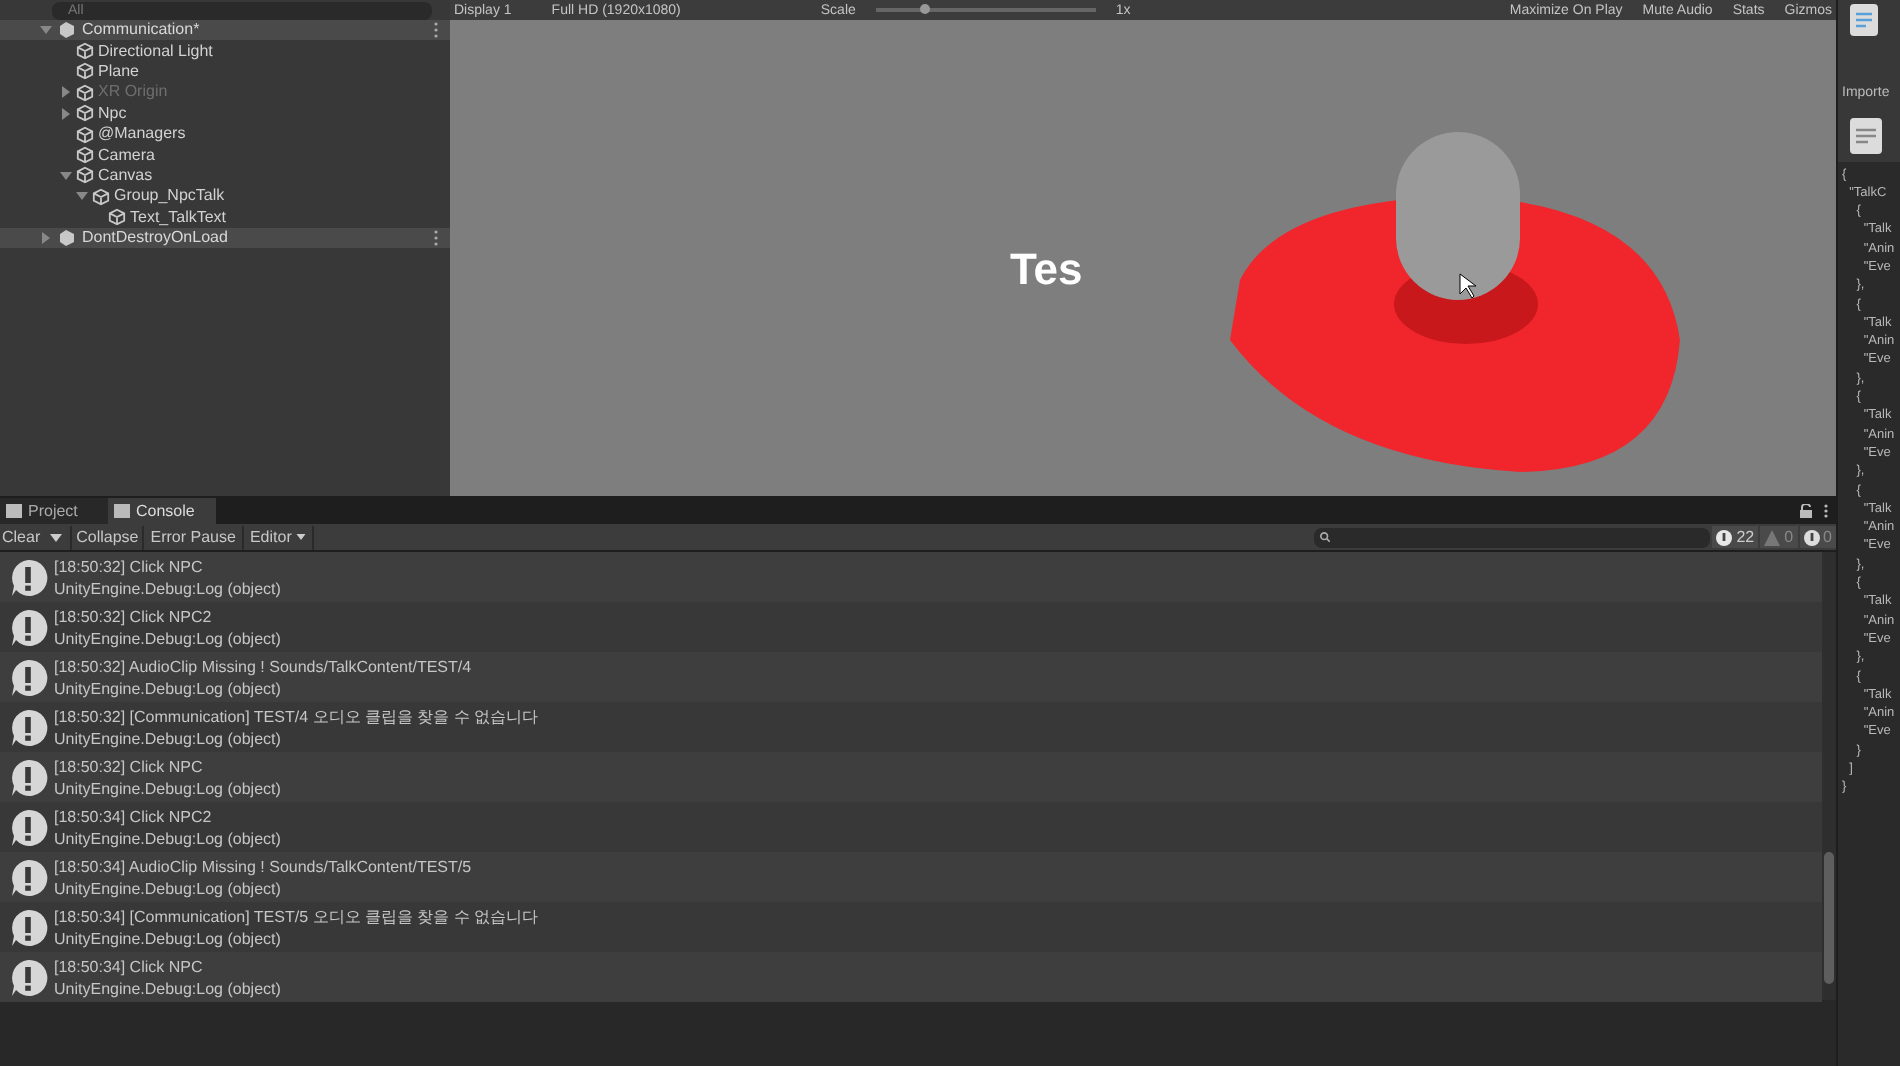 The width and height of the screenshot is (1900, 1066). Describe the element at coordinates (155, 51) in the screenshot. I see `hierarchy-item: Directional Light` at that location.